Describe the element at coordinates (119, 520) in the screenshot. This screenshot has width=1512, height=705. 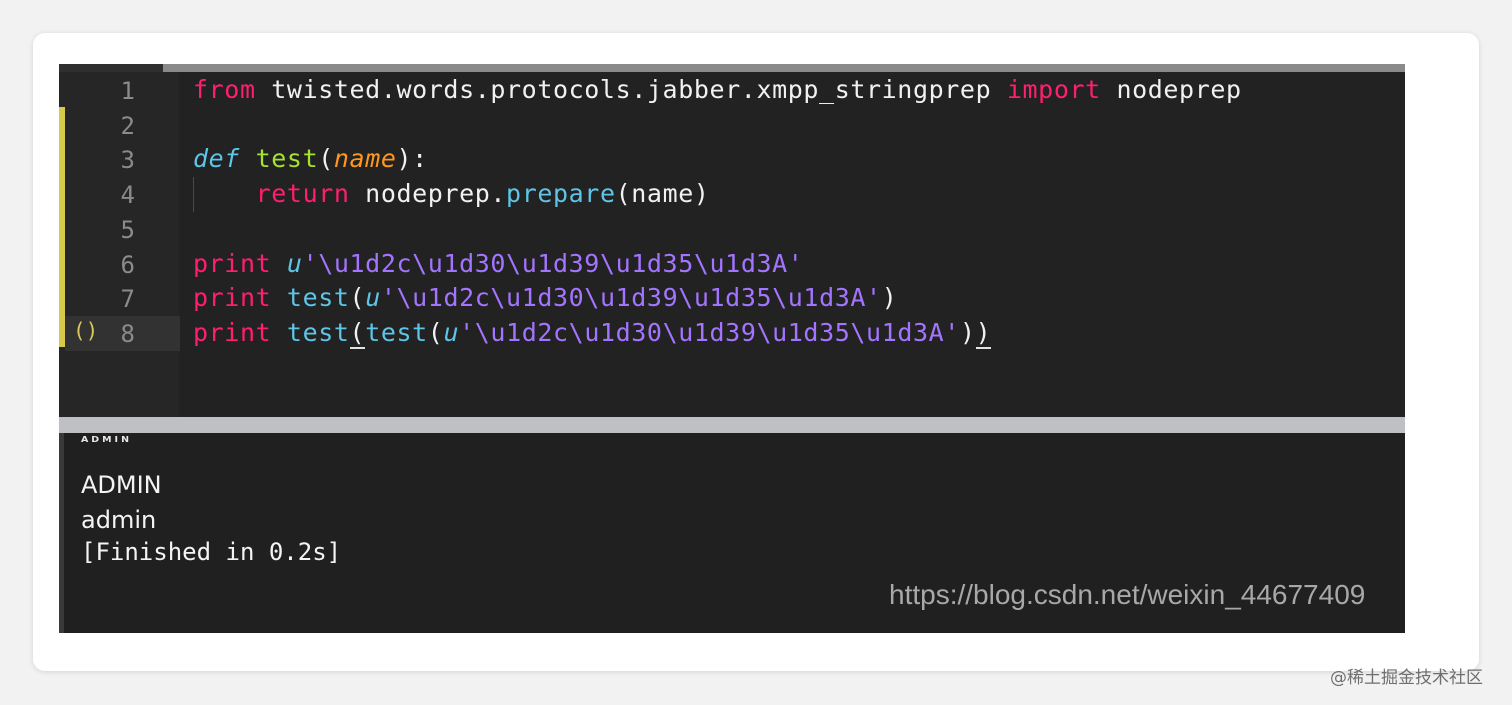
I see `output-line-lowercase: admin` at that location.